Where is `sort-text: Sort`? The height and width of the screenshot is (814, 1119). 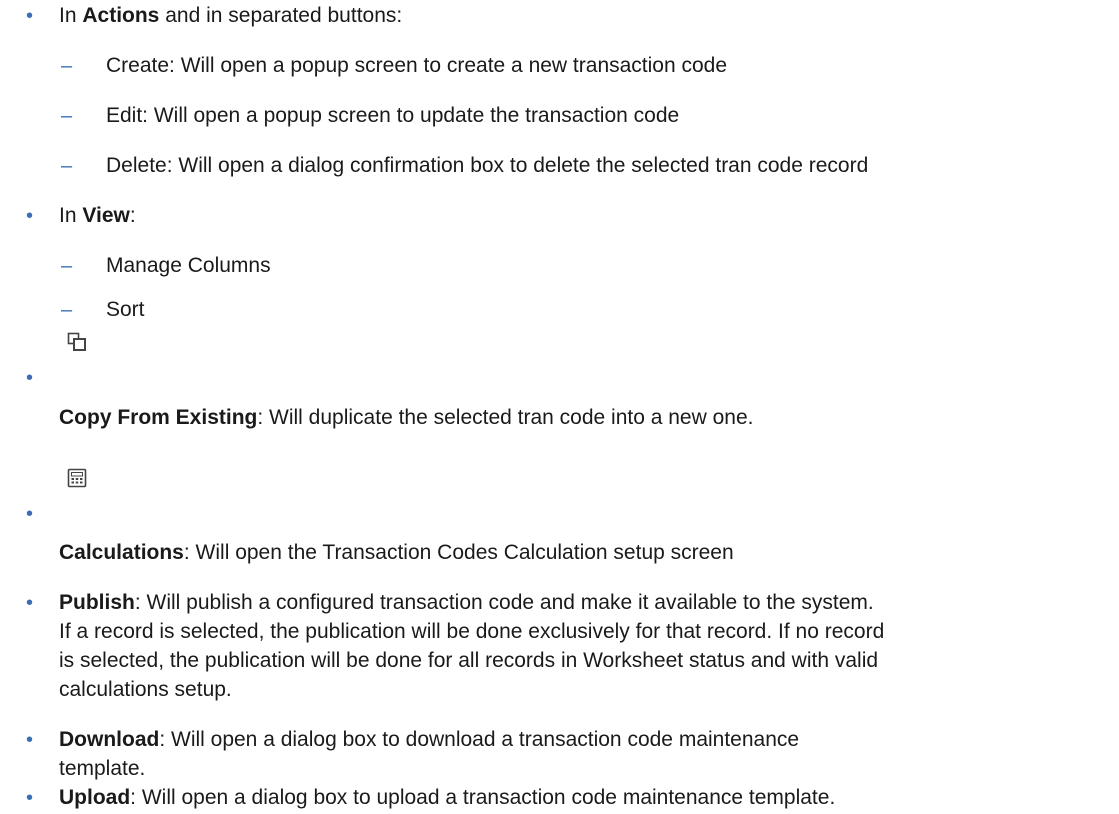 sort-text: Sort is located at coordinates (125, 309).